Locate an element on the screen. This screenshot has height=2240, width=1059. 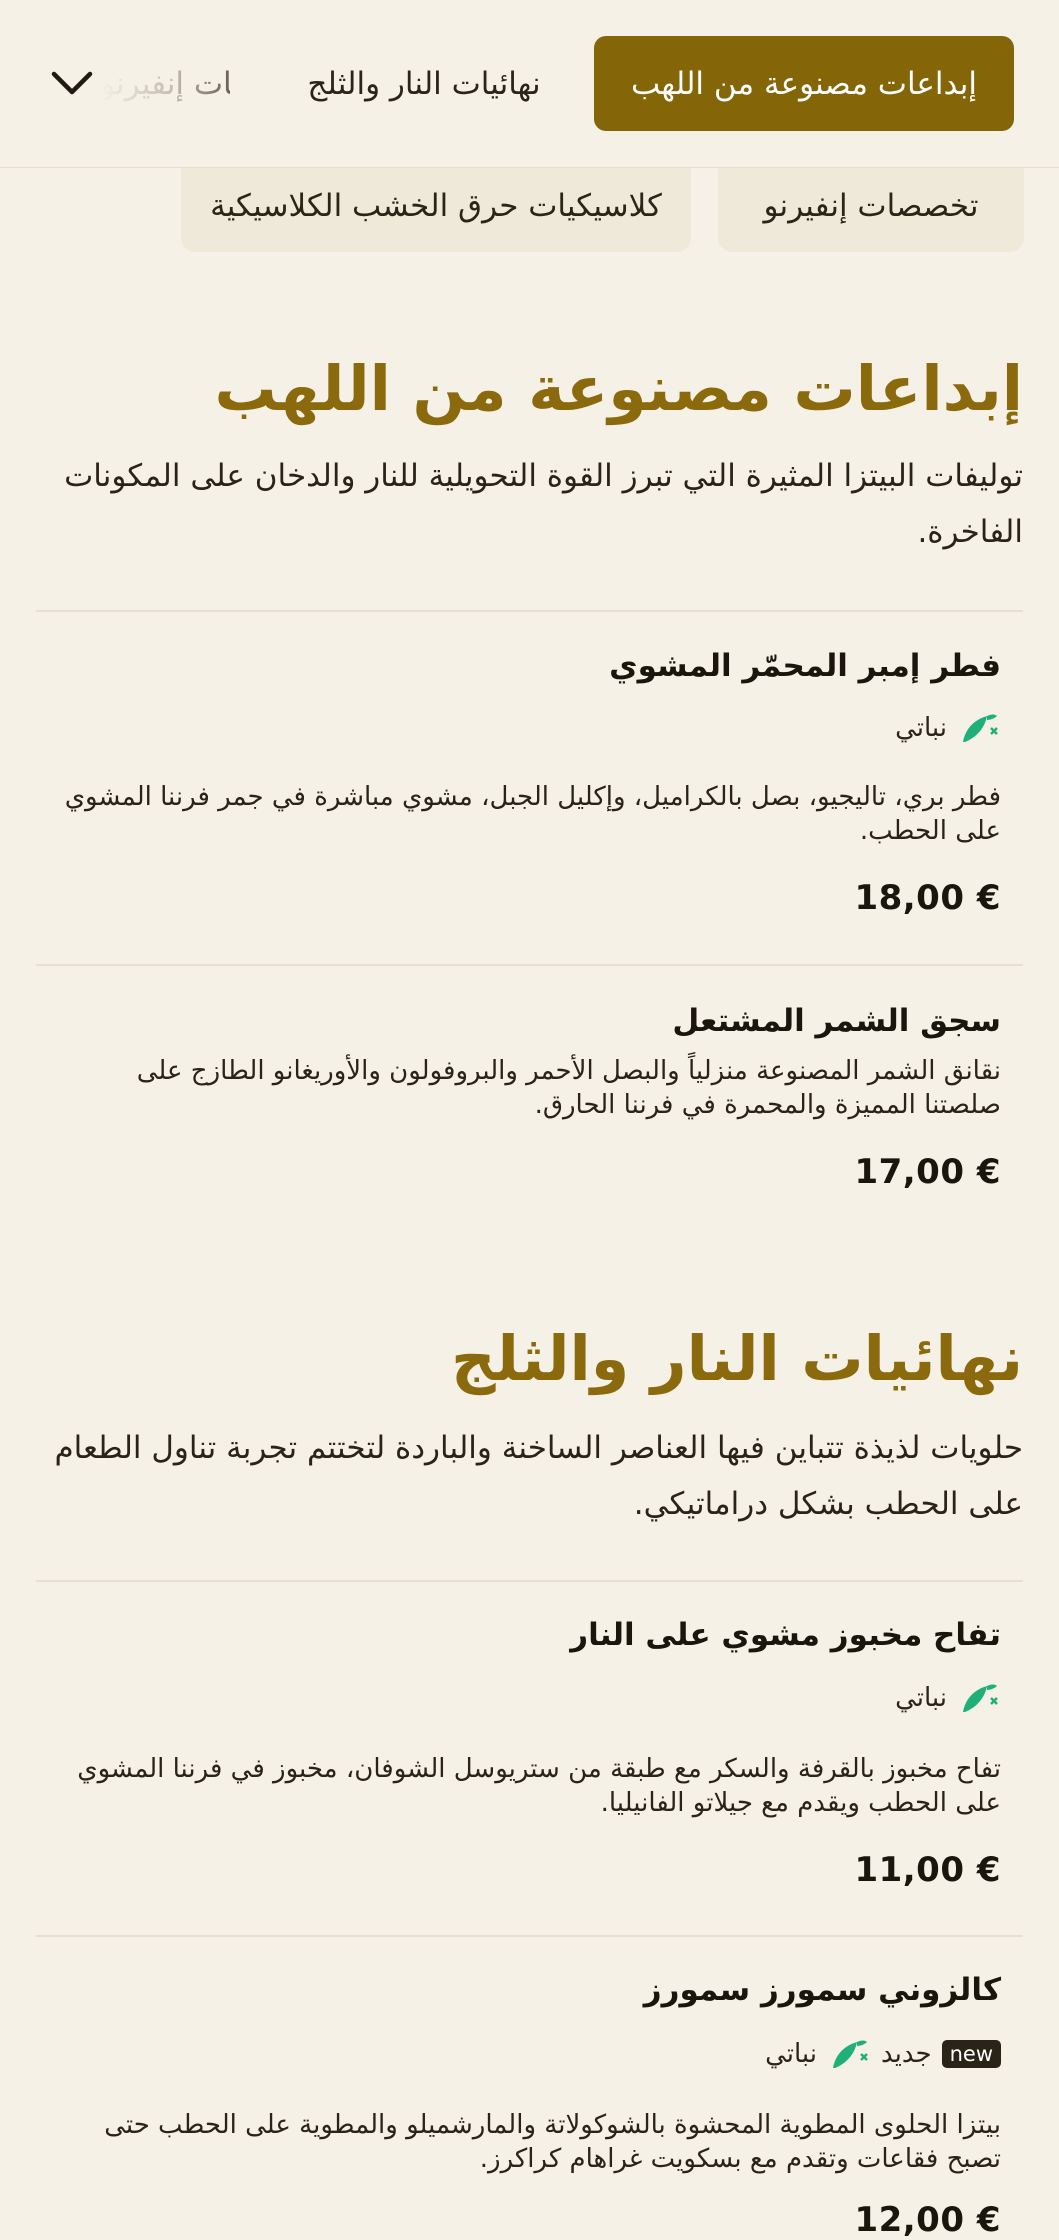
tab-inferno-specialties: تخصصات إنفيرنو is located at coordinates (165, 83).